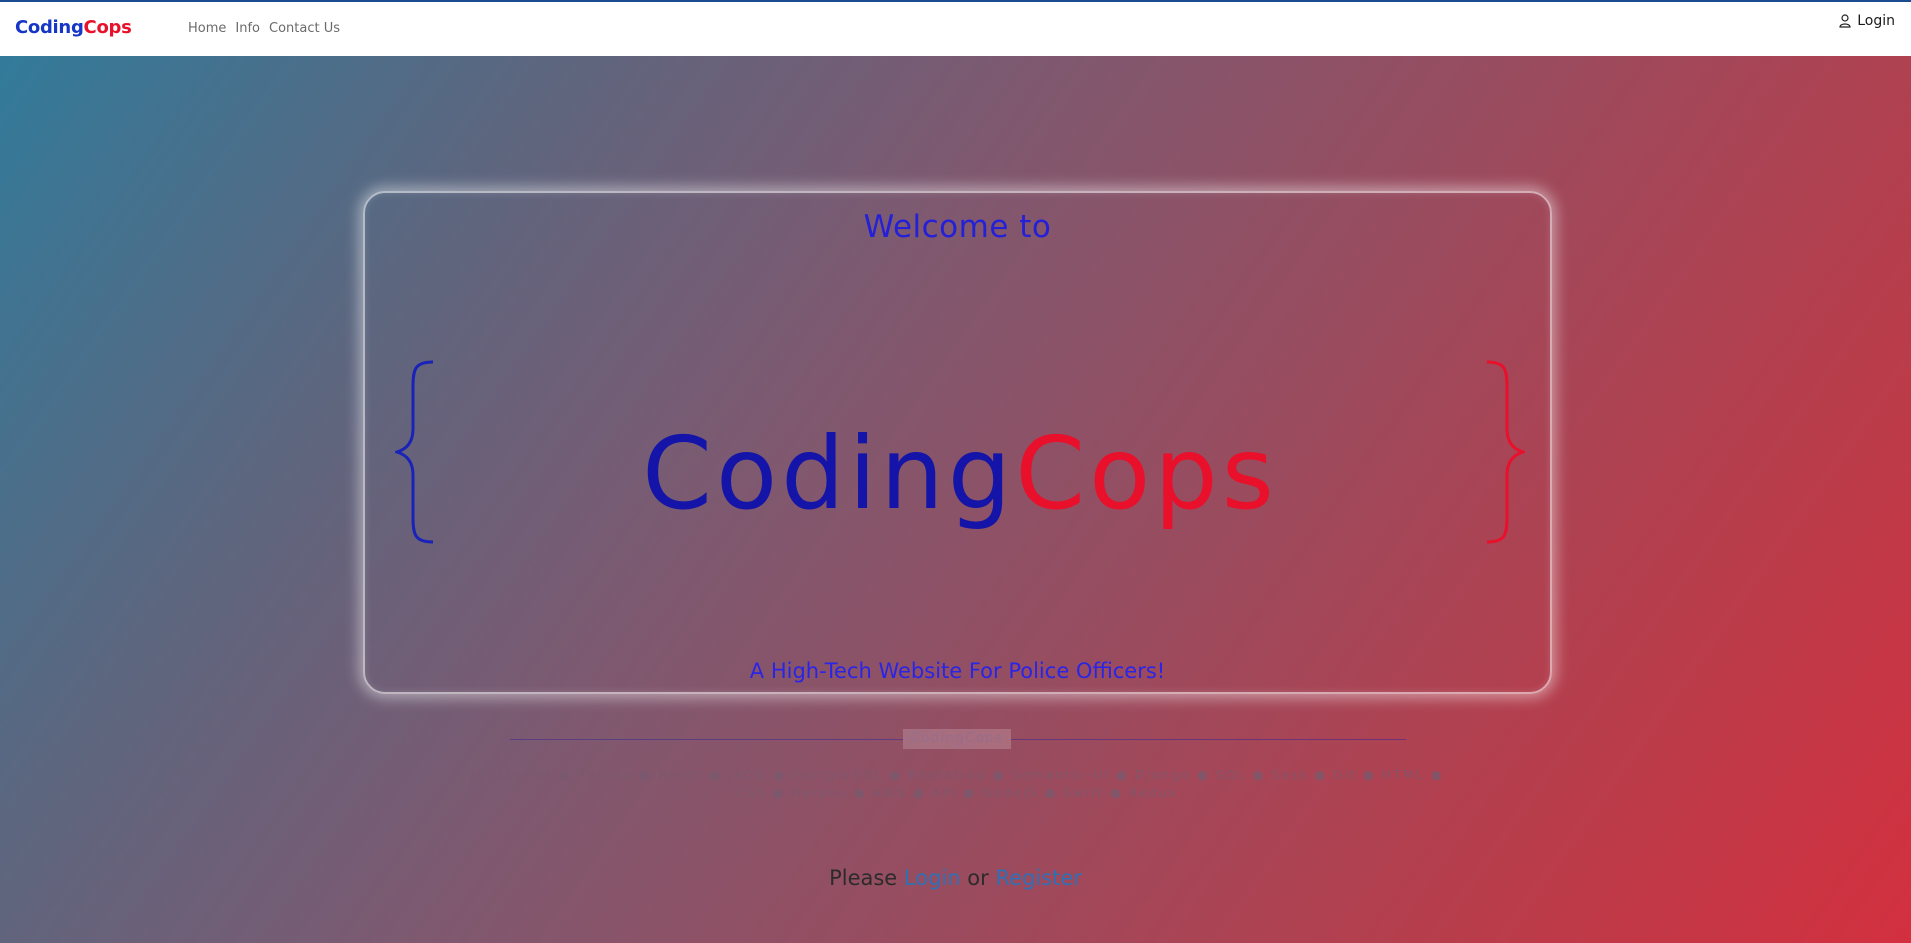 The image size is (1911, 943). I want to click on left-brace-icon, so click(414, 452).